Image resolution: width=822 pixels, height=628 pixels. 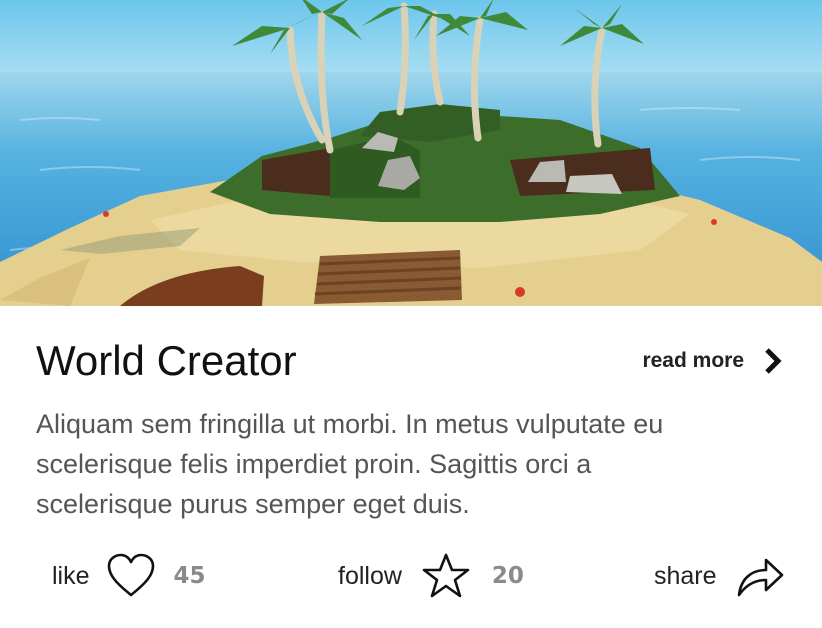 I want to click on heart-icon, so click(x=131, y=576).